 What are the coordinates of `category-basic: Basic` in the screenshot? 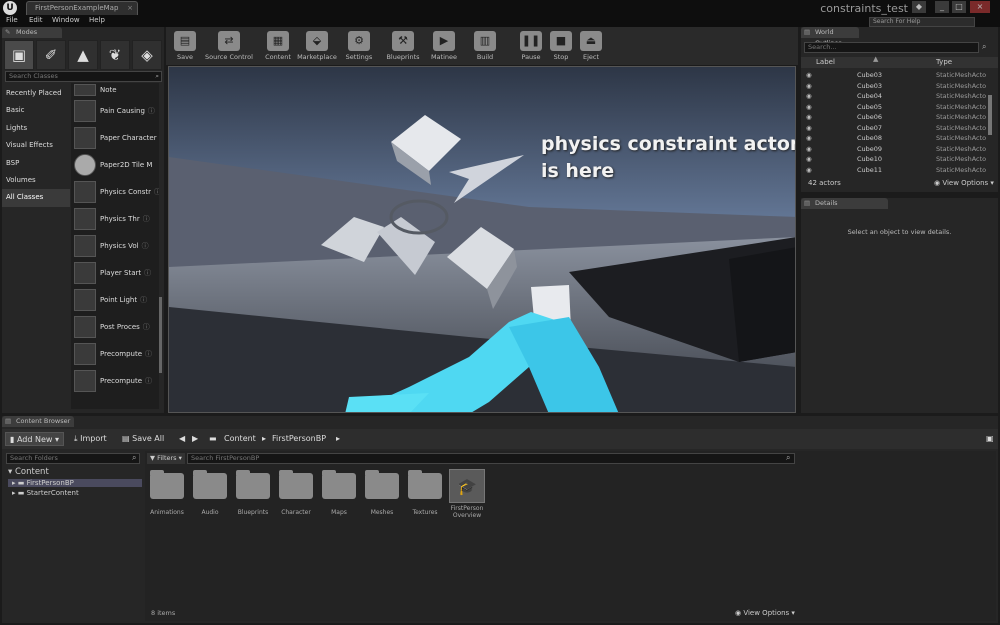 It's located at (36, 110).